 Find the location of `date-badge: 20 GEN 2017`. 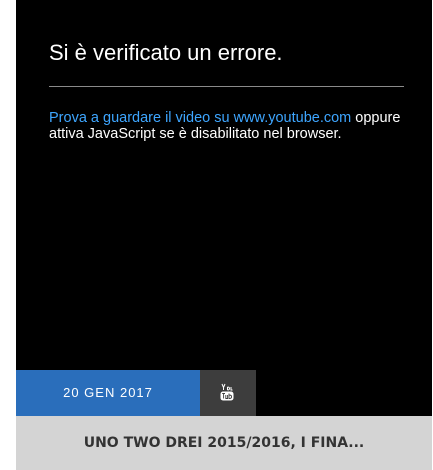

date-badge: 20 GEN 2017 is located at coordinates (108, 393).